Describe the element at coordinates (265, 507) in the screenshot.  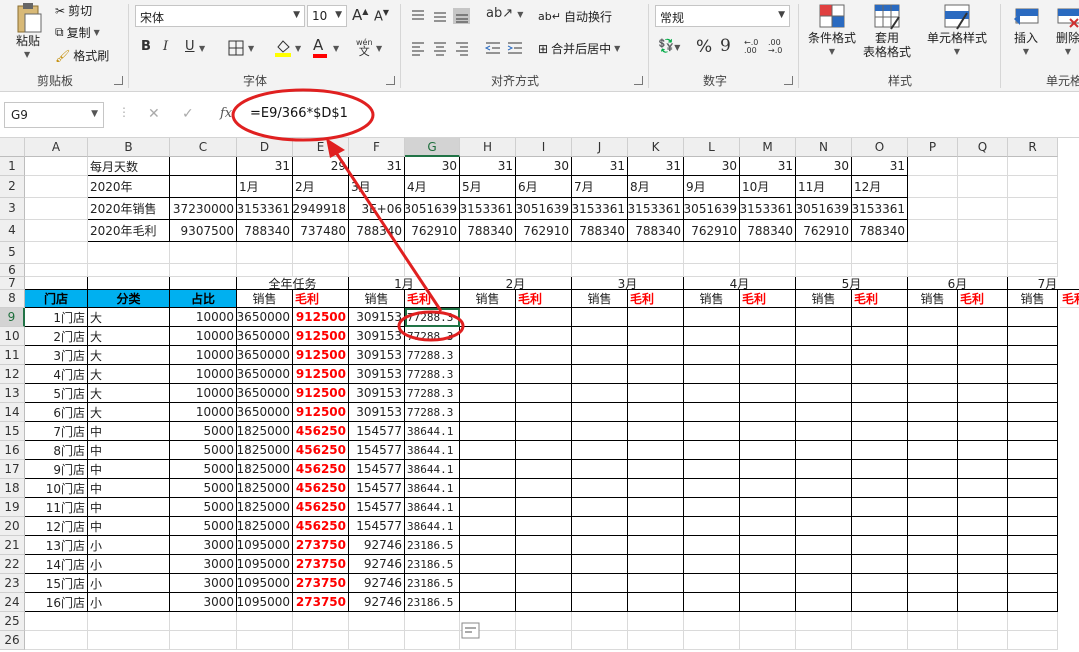
I see `annual-sales-cell: 1825000` at that location.